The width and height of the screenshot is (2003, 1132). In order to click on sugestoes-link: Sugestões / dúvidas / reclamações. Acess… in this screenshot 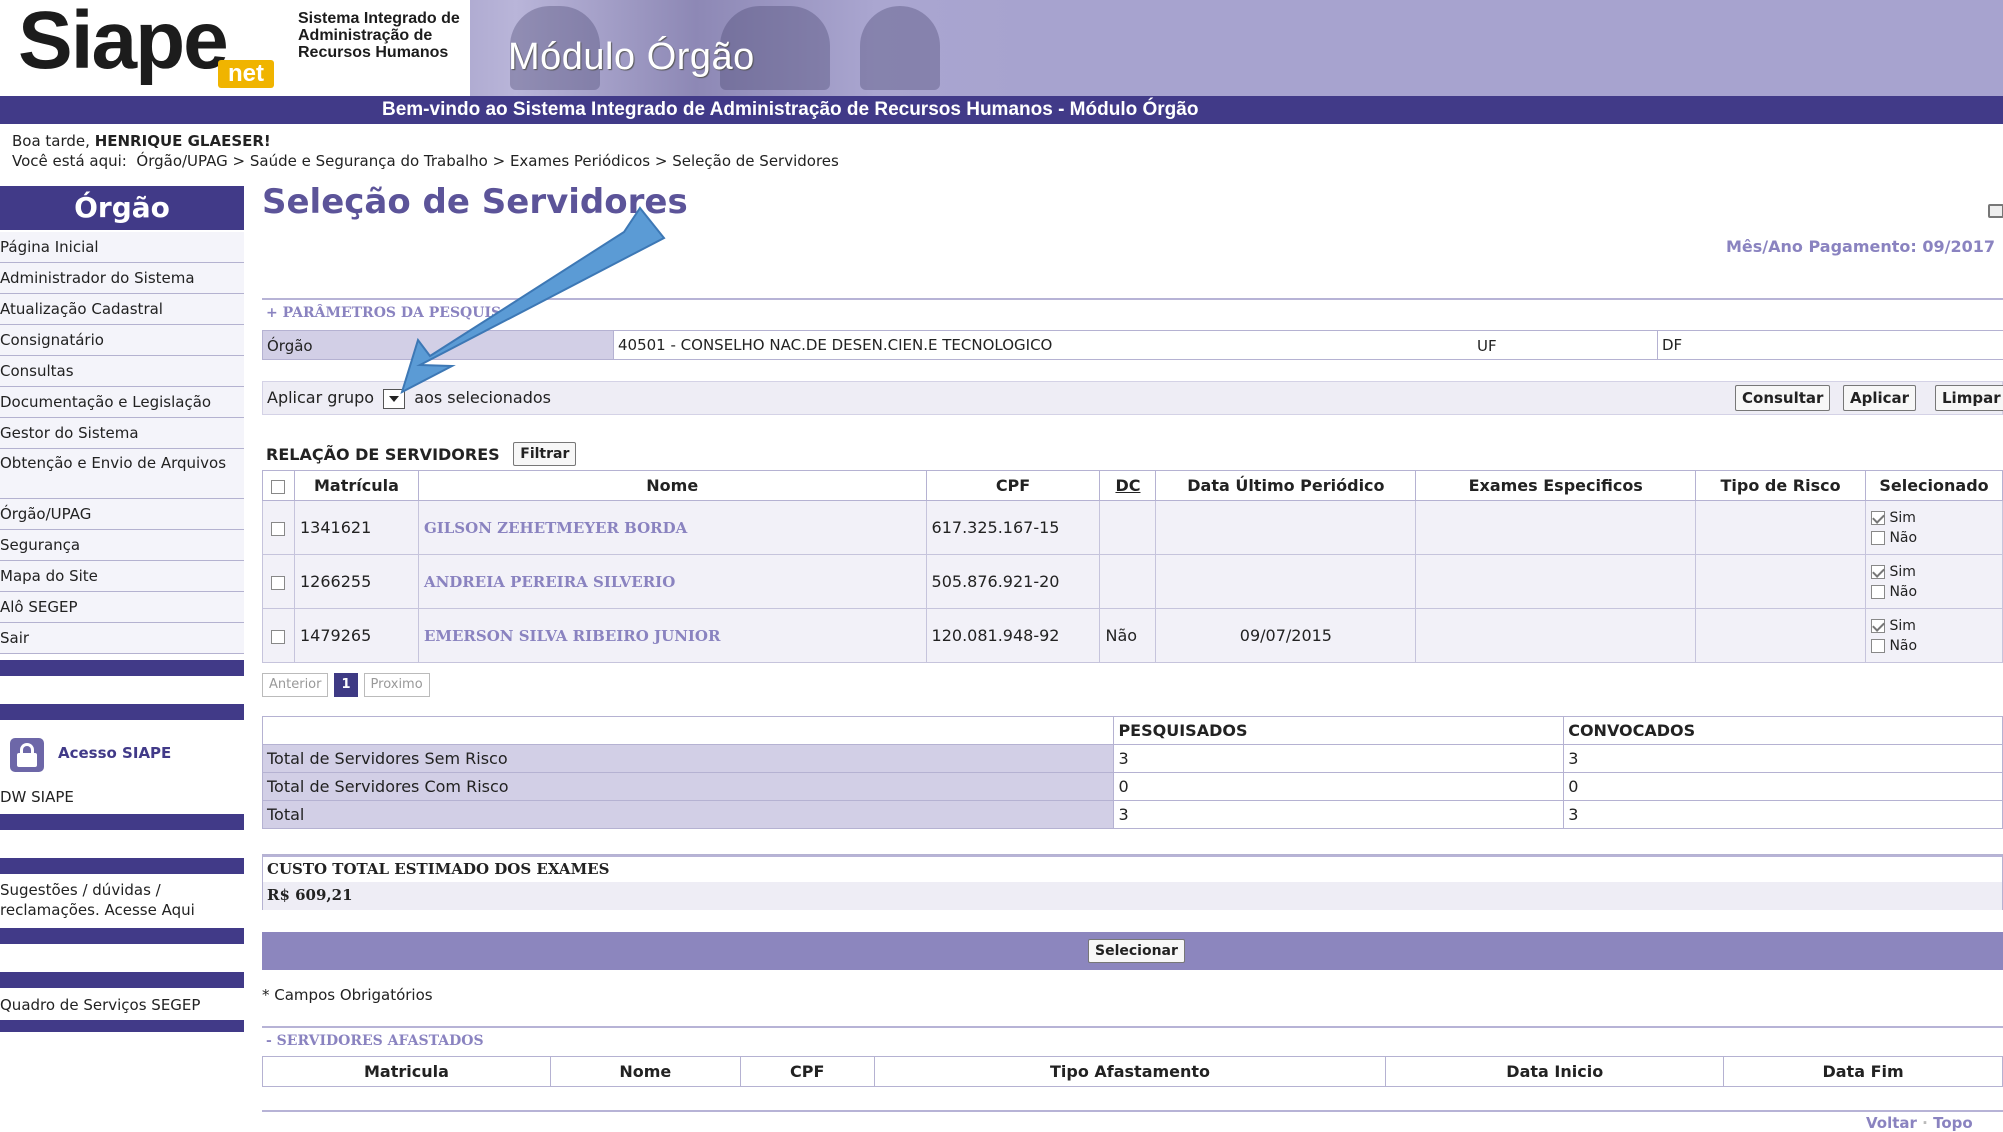, I will do `click(97, 900)`.